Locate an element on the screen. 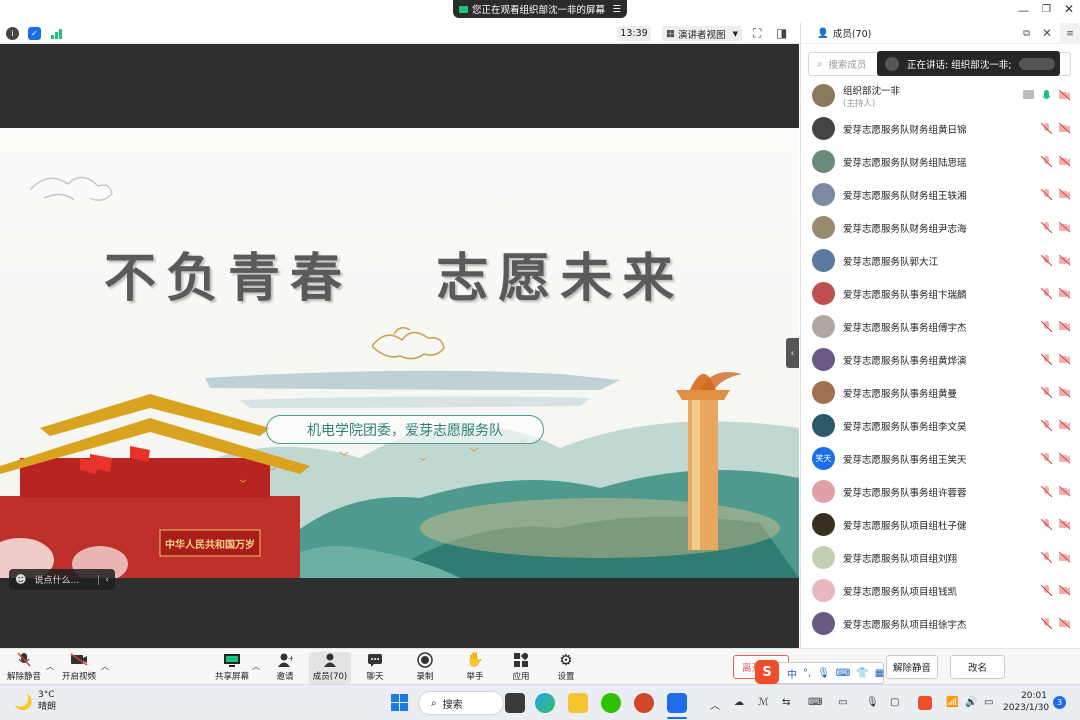  member-row: 爱芽志愿服务队事务组黄烨演 is located at coordinates (940, 359).